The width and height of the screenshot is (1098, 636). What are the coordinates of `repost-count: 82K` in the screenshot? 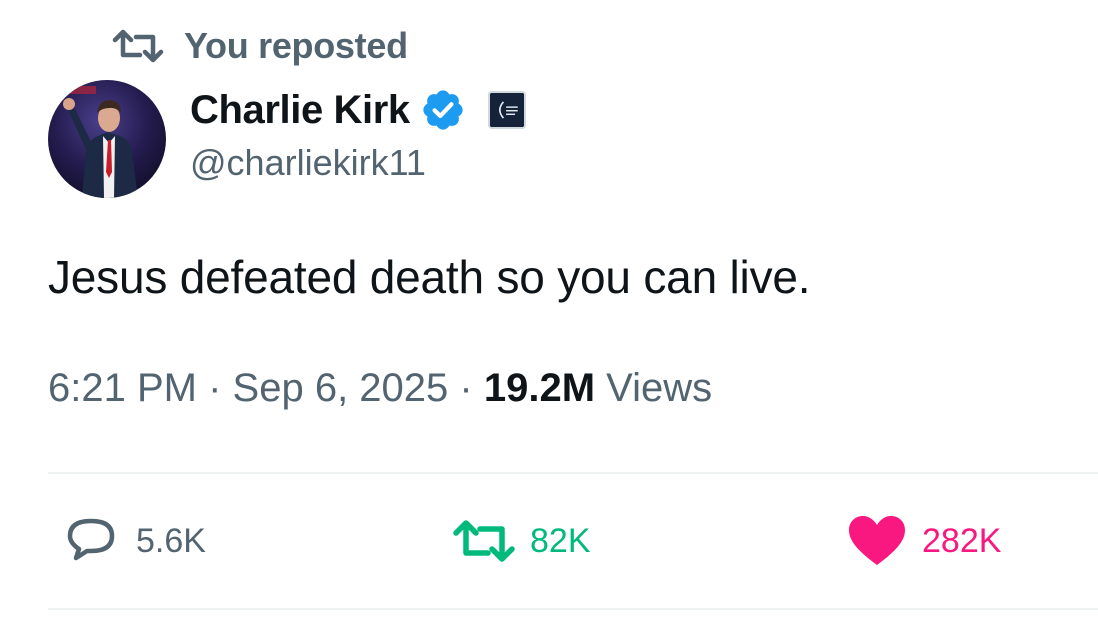 It's located at (560, 540).